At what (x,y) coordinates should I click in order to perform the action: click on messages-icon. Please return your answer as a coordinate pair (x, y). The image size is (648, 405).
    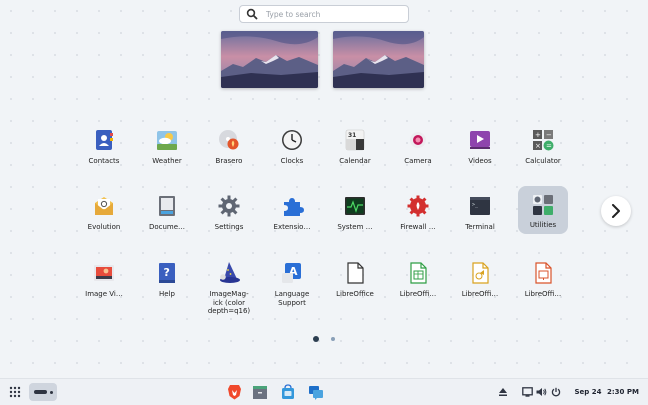
    Looking at the image, I should click on (316, 392).